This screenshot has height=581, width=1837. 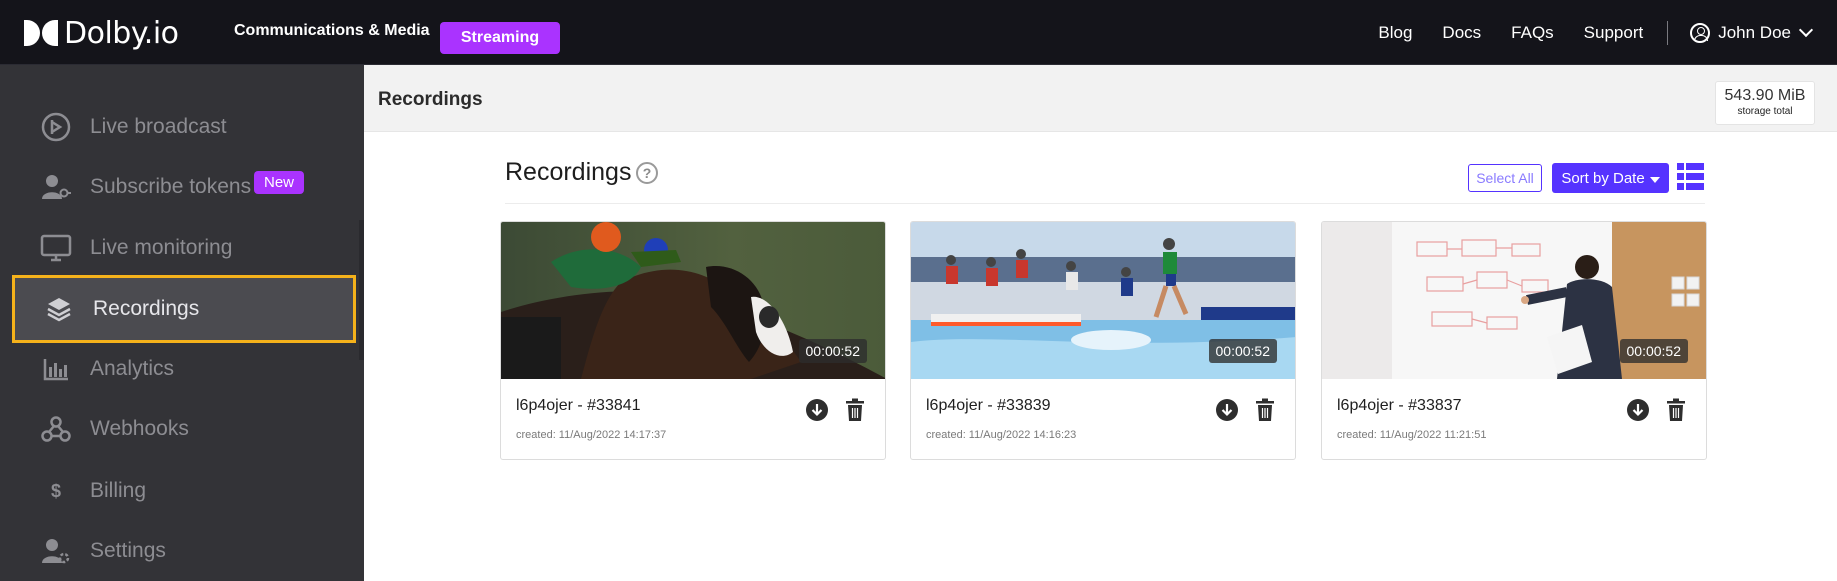 I want to click on recording-name: l6p4ojer - #33841, so click(x=578, y=405).